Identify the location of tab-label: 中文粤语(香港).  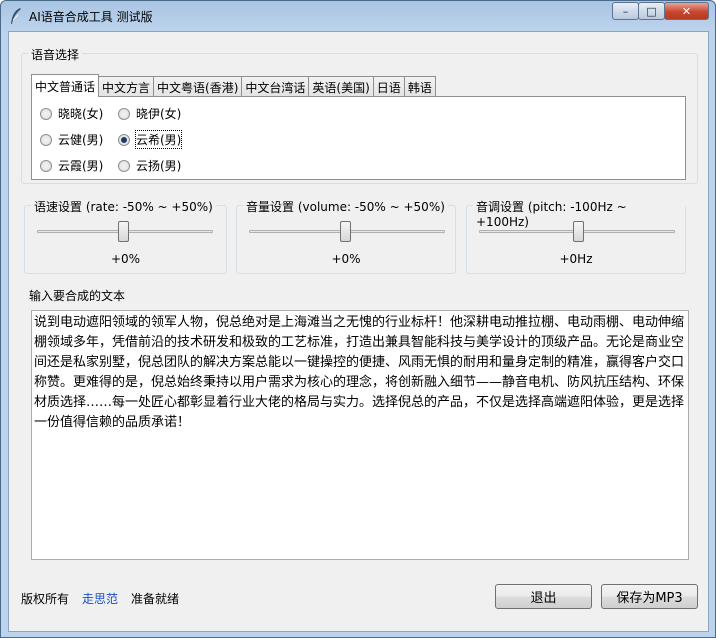
(198, 87).